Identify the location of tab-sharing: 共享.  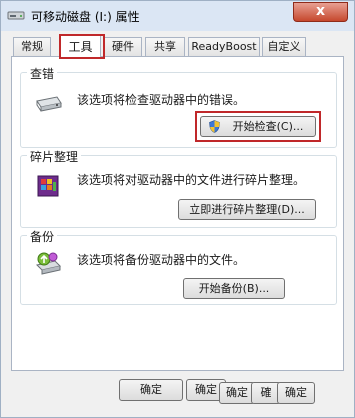
(165, 46).